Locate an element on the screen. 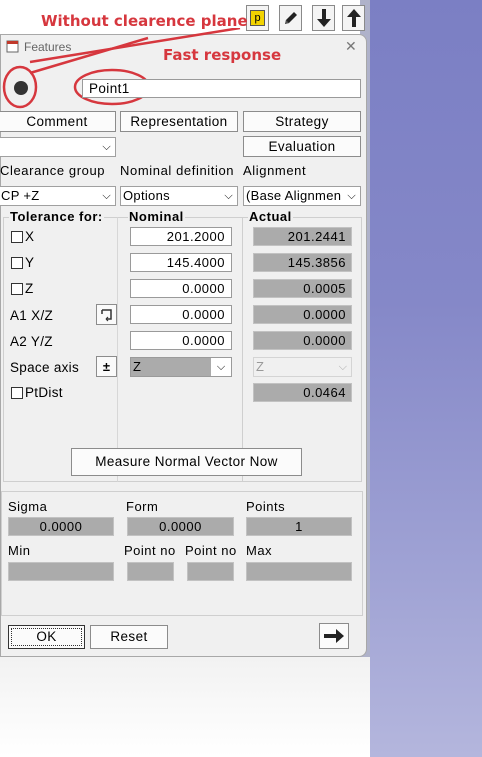  tolerance-y-checkbox is located at coordinates (17, 263).